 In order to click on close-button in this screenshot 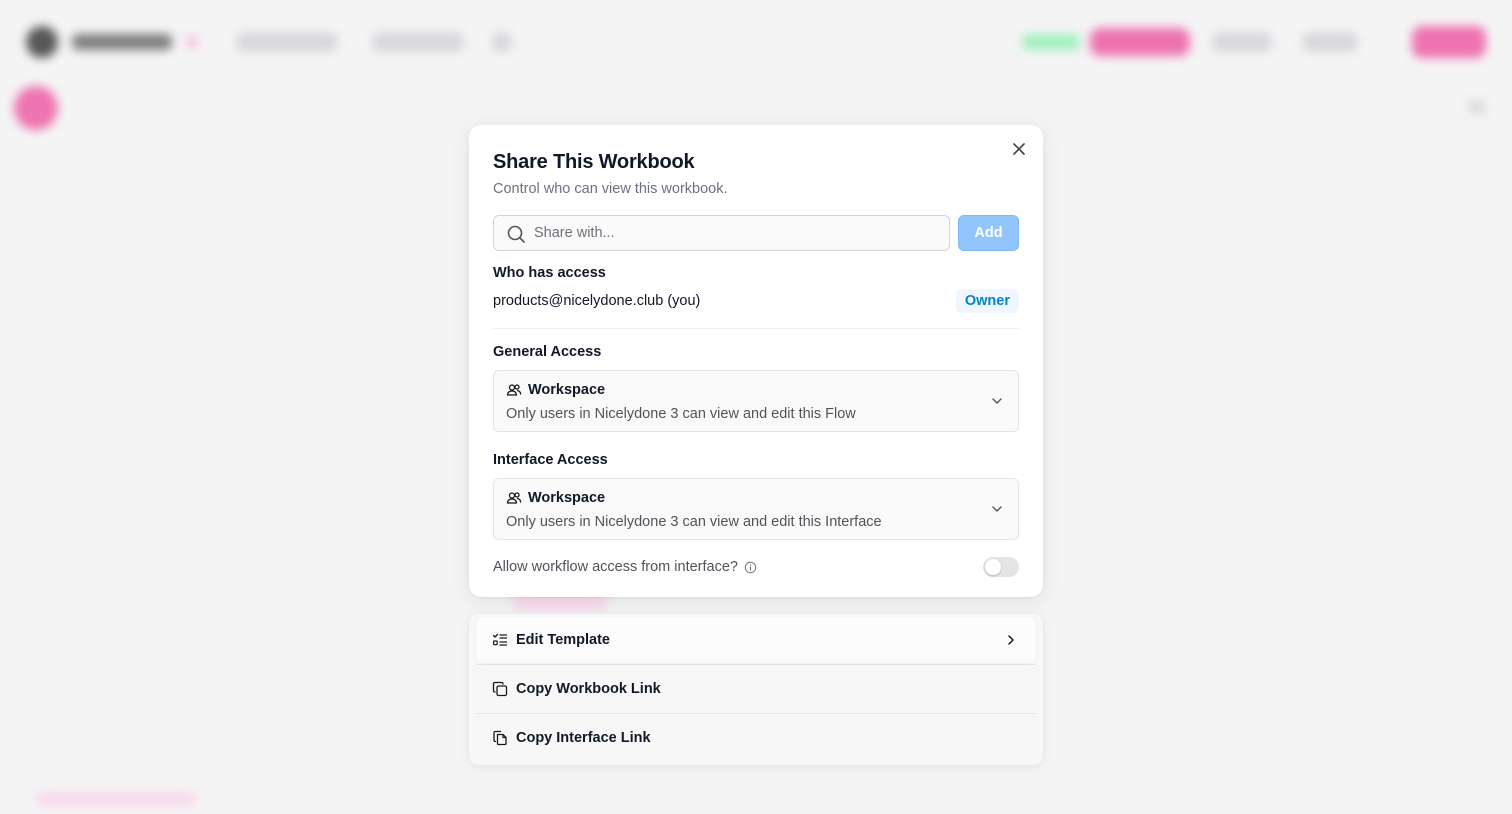, I will do `click(1019, 149)`.